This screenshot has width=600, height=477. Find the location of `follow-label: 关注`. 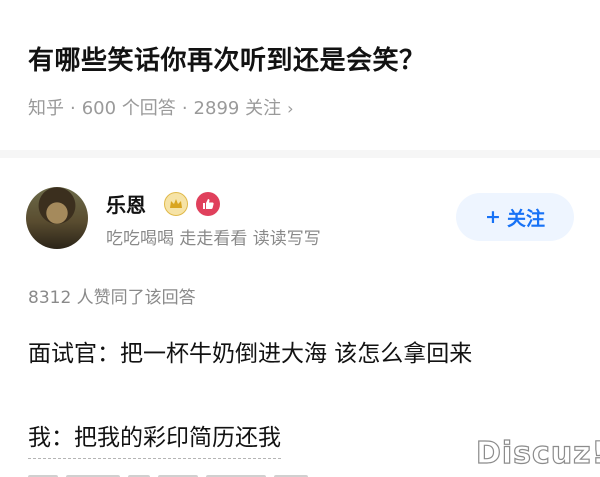

follow-label: 关注 is located at coordinates (525, 218).